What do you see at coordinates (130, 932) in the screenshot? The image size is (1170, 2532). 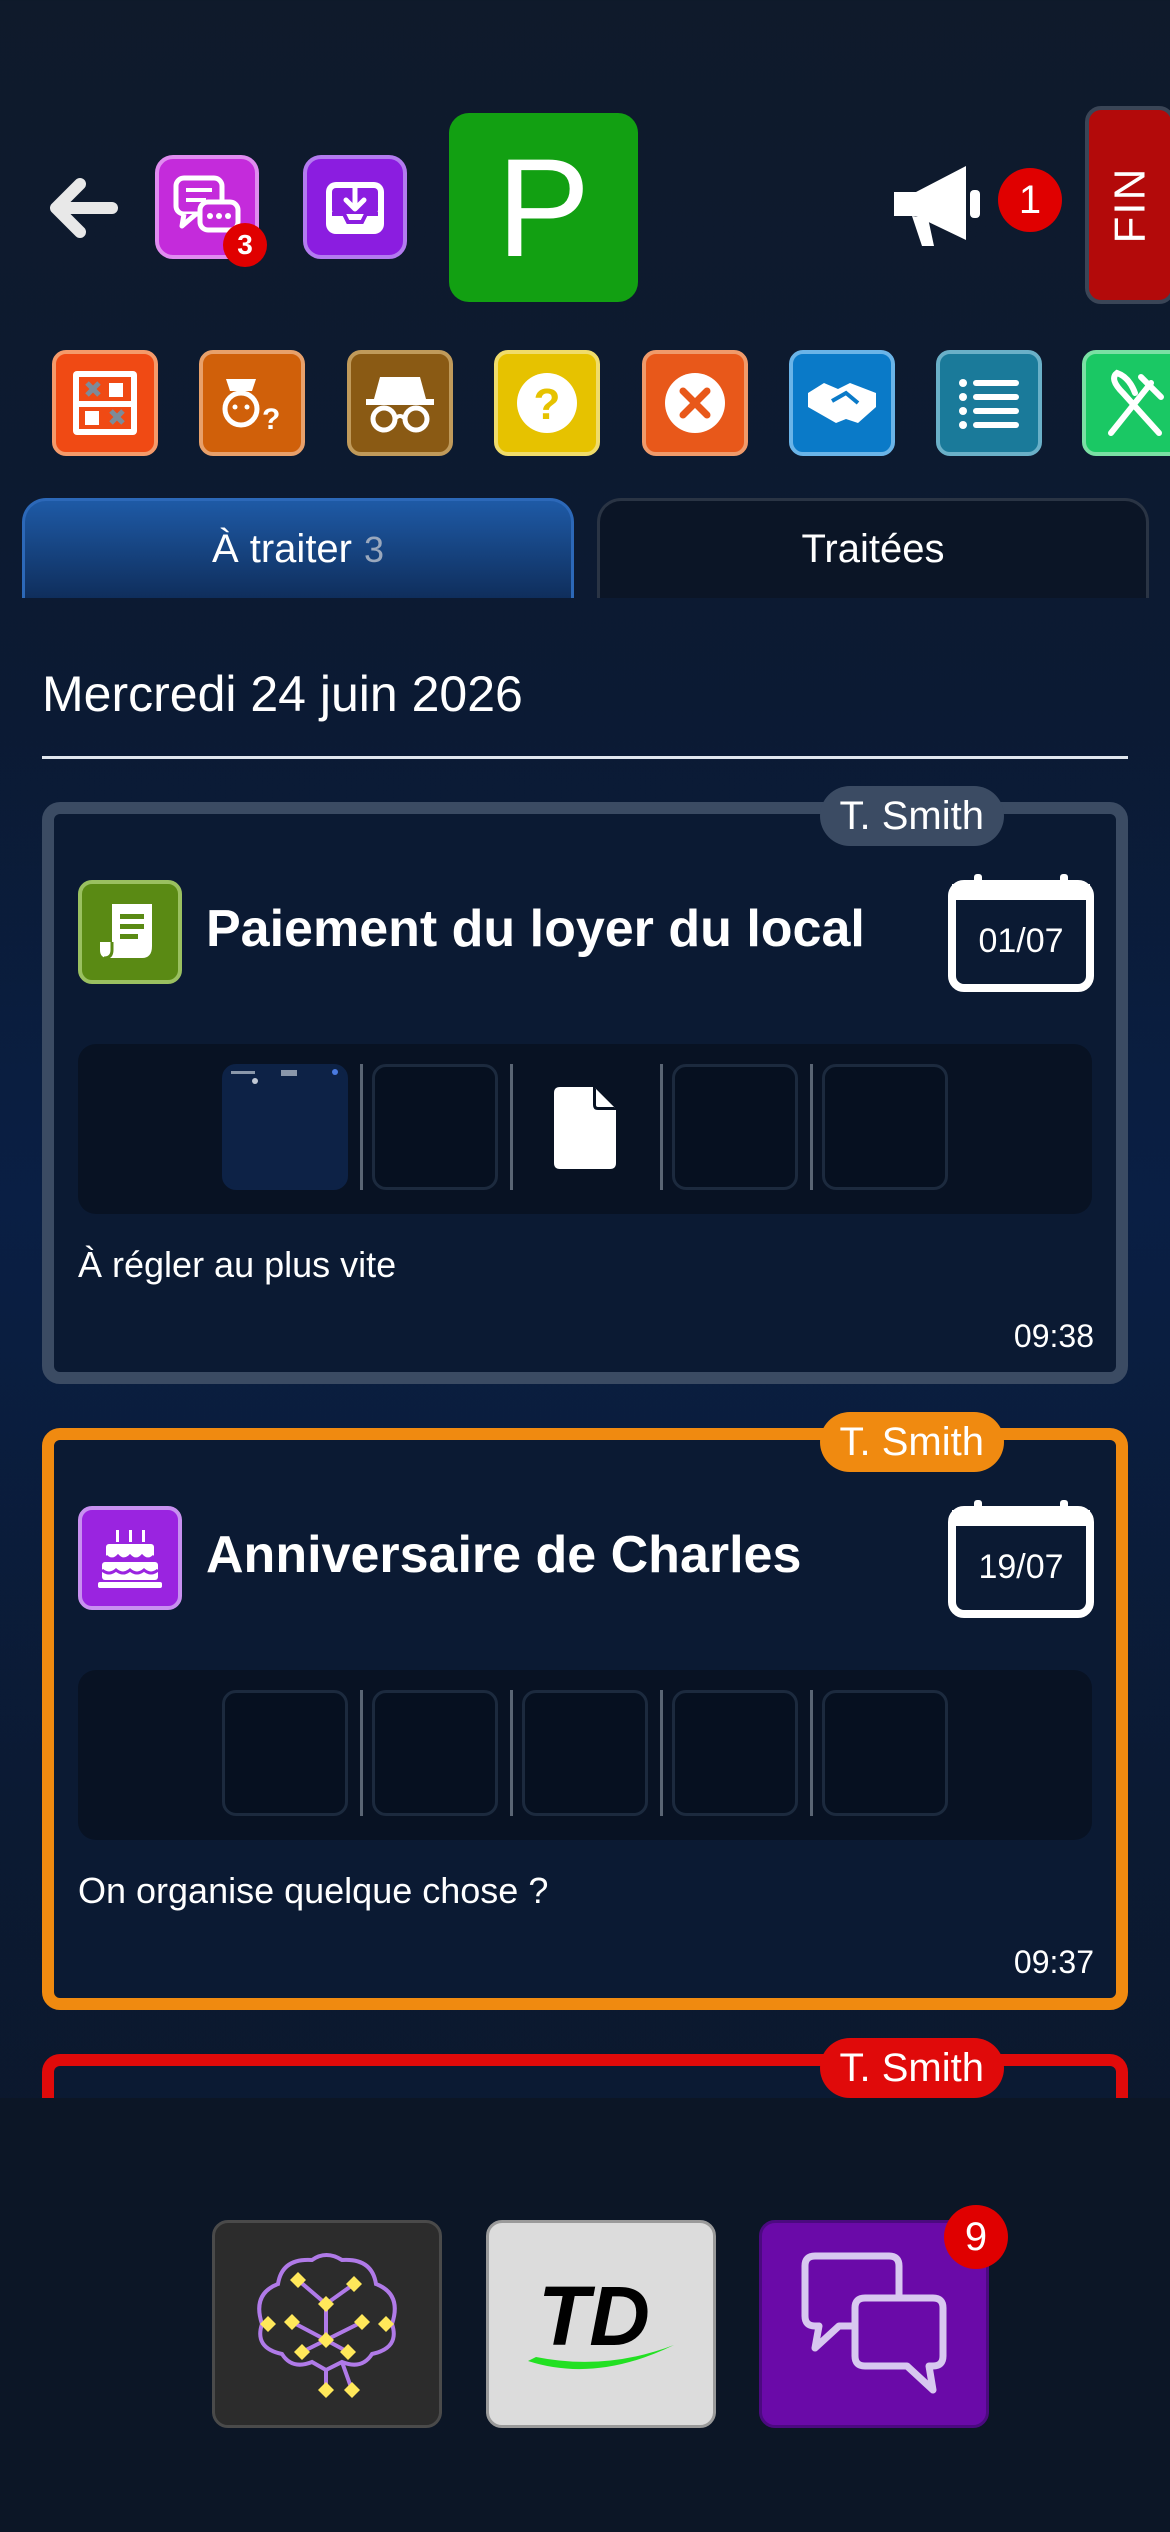 I see `receipt-icon` at bounding box center [130, 932].